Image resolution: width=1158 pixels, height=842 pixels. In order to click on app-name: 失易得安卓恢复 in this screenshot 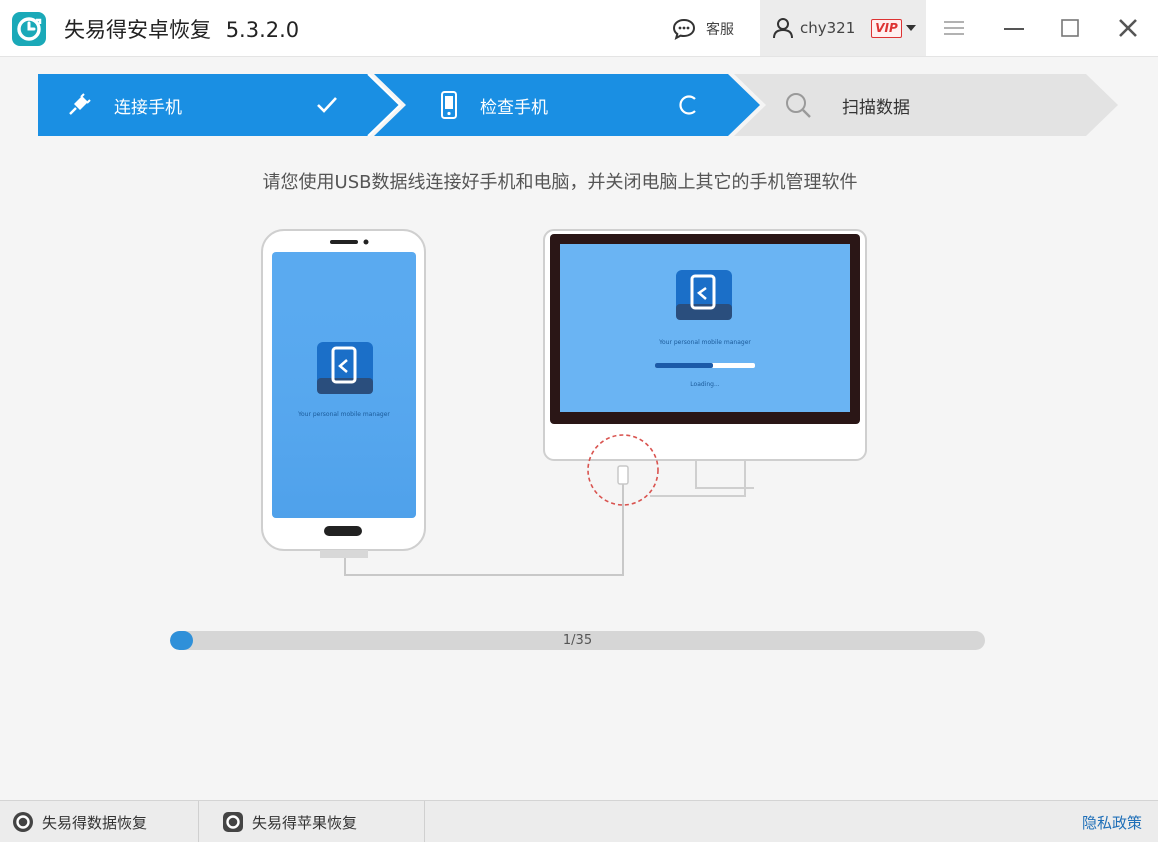, I will do `click(137, 30)`.